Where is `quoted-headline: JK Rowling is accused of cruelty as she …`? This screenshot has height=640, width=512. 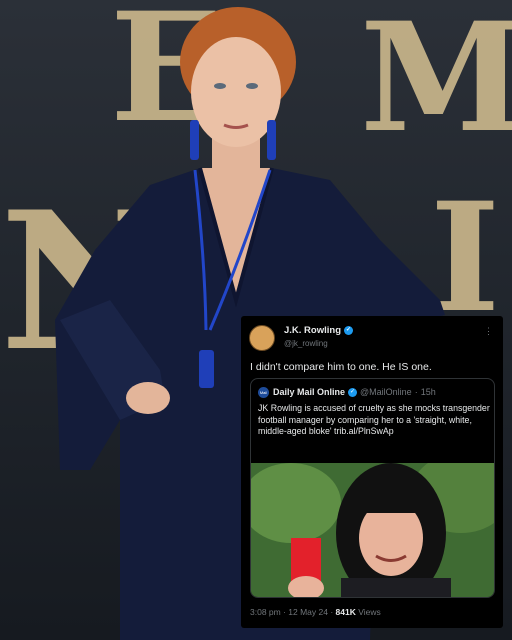 quoted-headline: JK Rowling is accused of cruelty as she … is located at coordinates (374, 420).